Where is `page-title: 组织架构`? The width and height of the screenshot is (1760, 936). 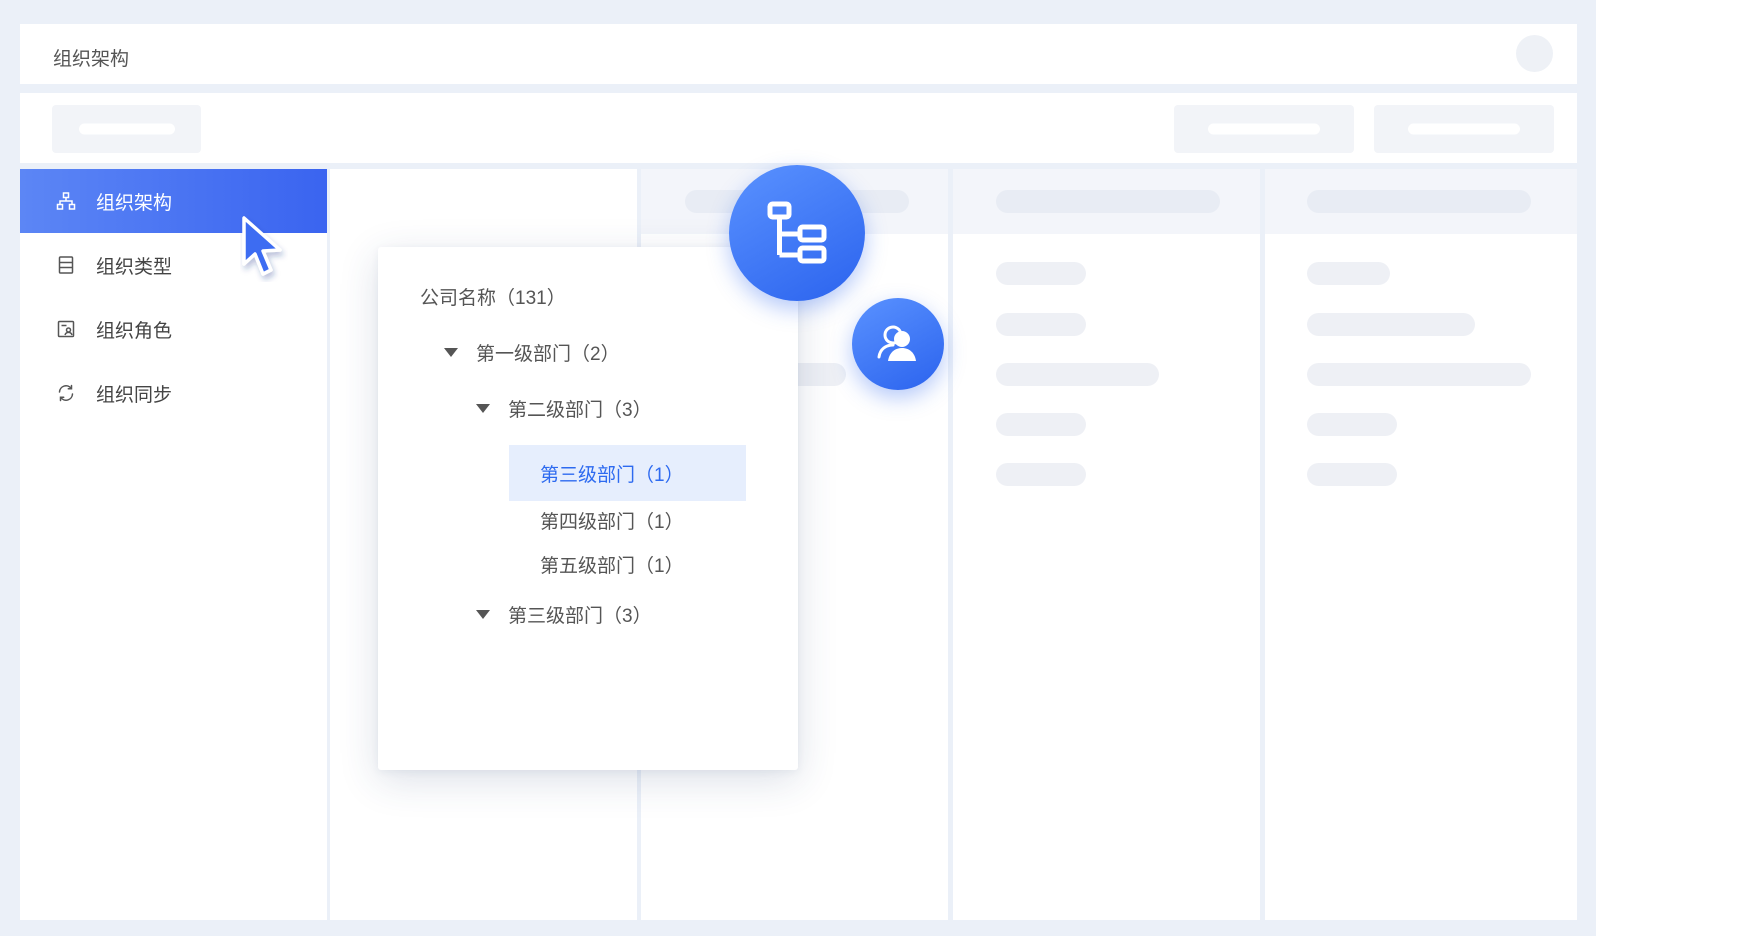 page-title: 组织架构 is located at coordinates (91, 59).